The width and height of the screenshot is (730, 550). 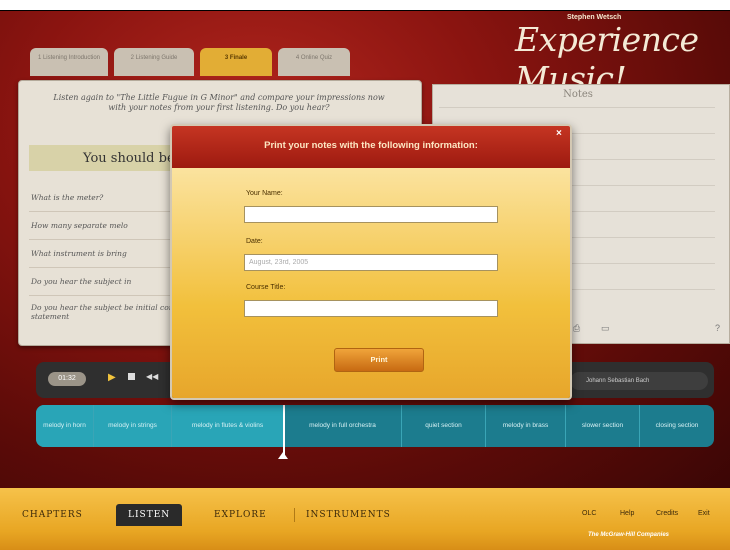 I want to click on name-label: Your Name:, so click(x=264, y=193).